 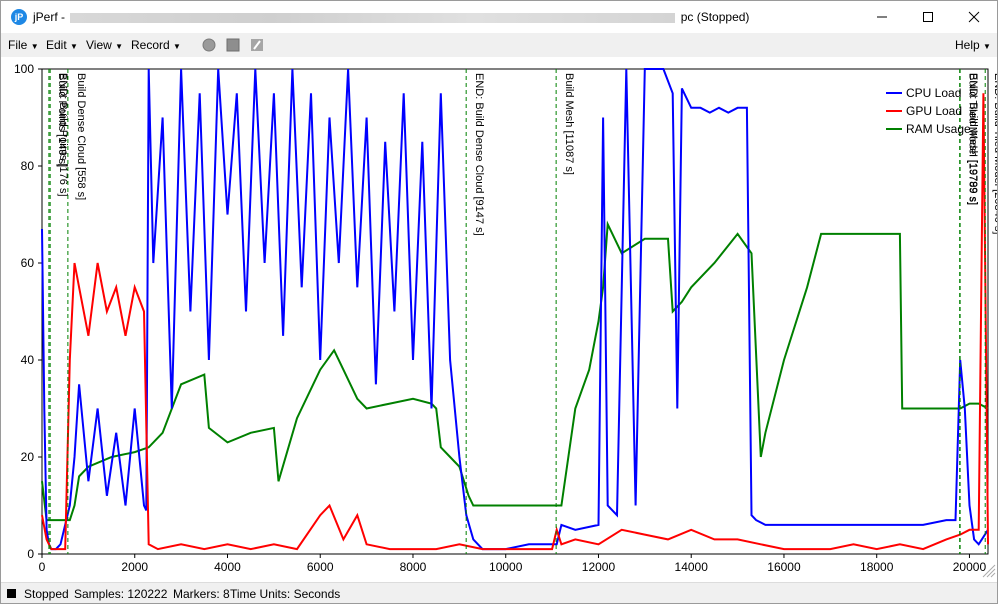 What do you see at coordinates (973, 139) in the screenshot?
I see `marker-label: END: Build Mesh [19799 s]` at bounding box center [973, 139].